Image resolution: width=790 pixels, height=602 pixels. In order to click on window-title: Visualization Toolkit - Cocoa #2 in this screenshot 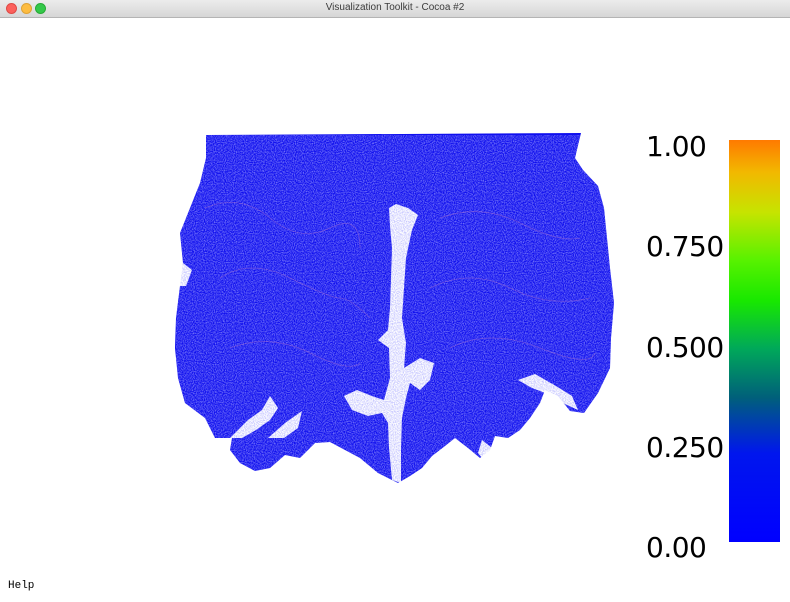, I will do `click(395, 7)`.